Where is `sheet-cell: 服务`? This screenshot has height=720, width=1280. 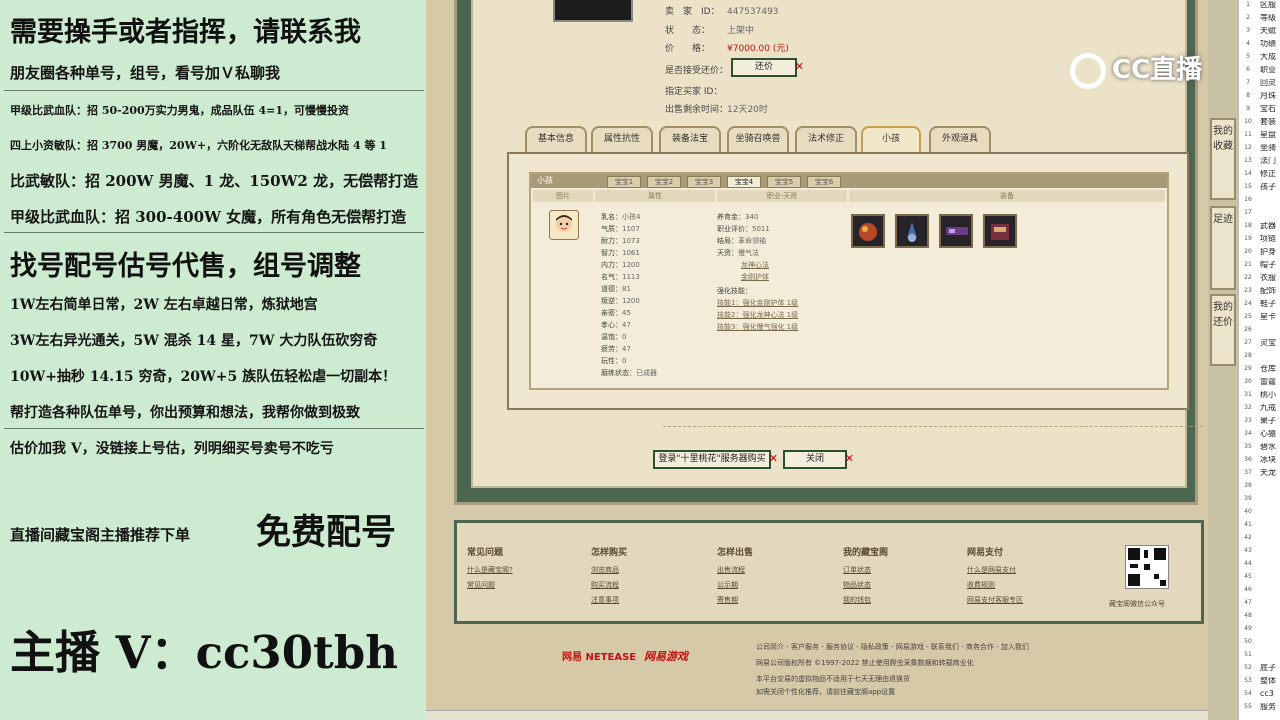 sheet-cell: 服务 is located at coordinates (1270, 707).